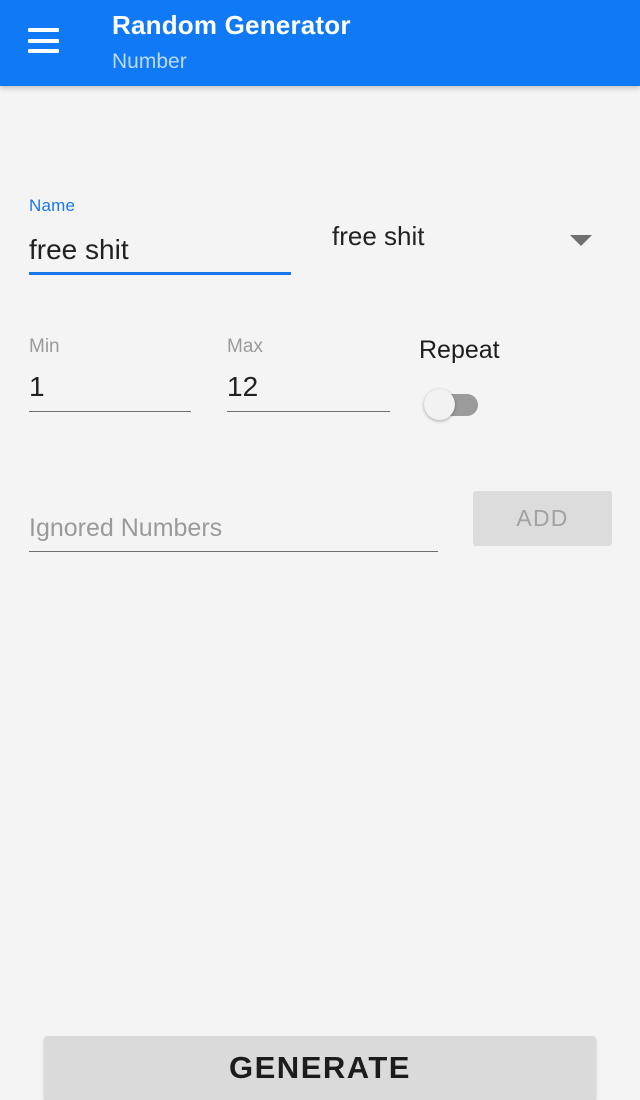  I want to click on name-input-underline, so click(160, 273).